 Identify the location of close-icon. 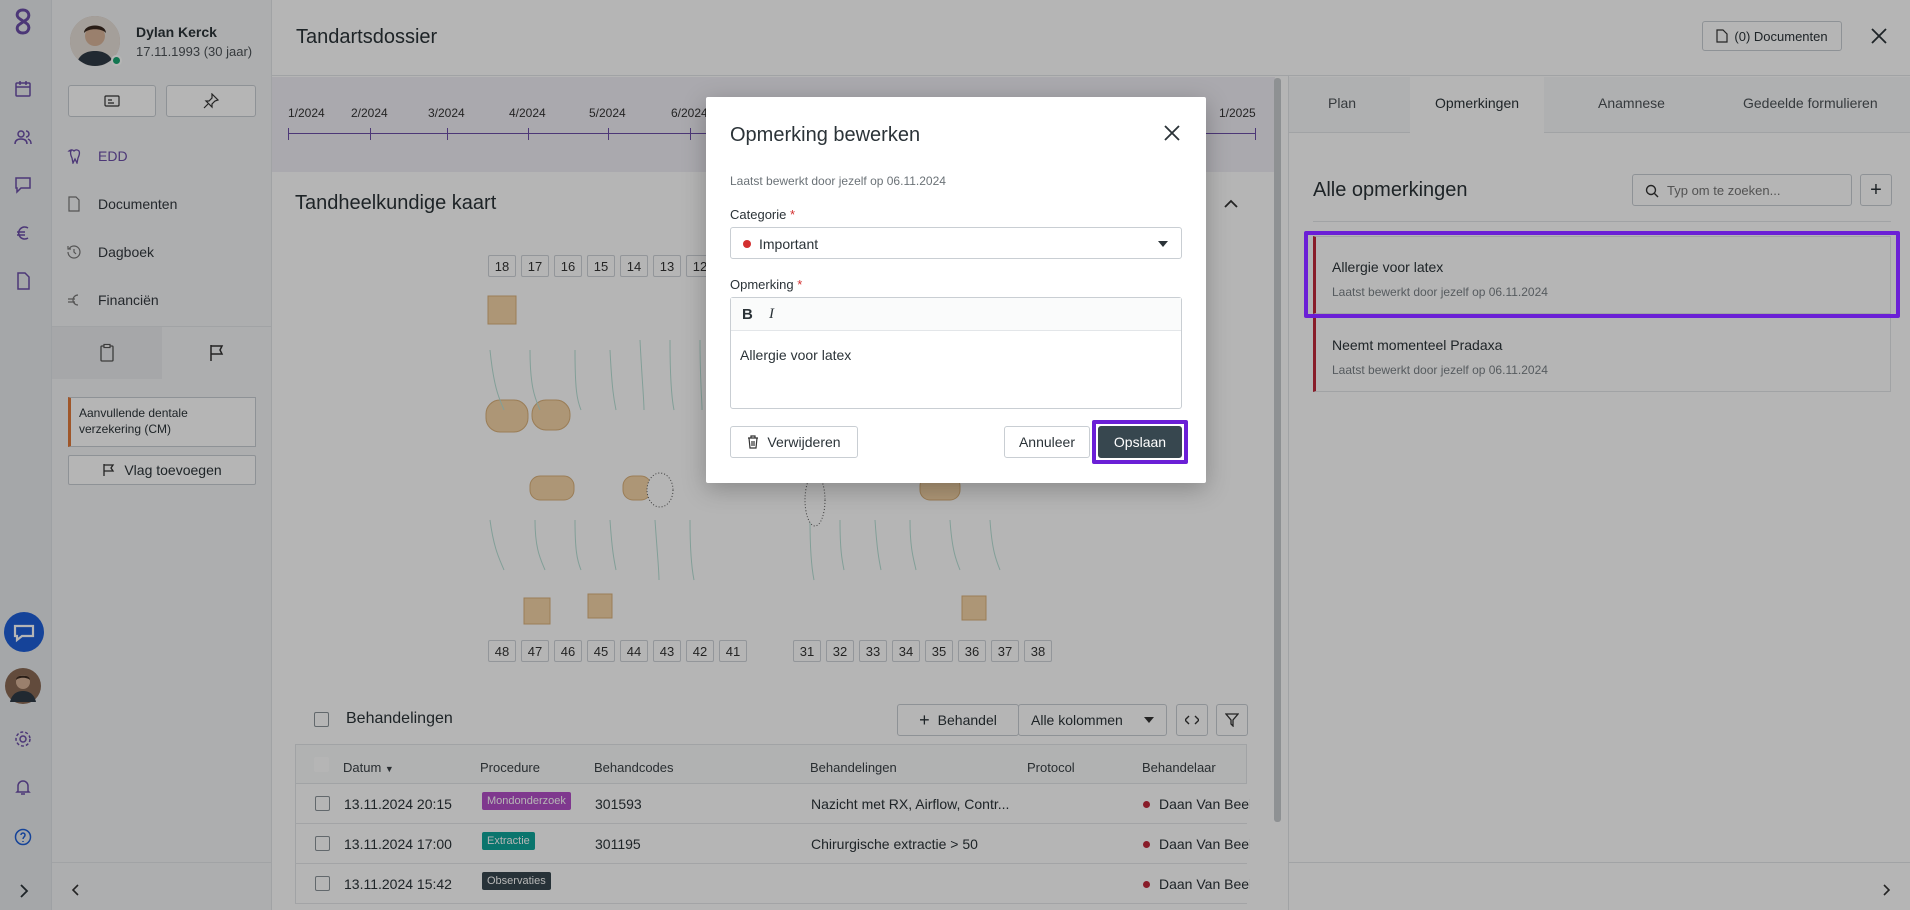
(1172, 133).